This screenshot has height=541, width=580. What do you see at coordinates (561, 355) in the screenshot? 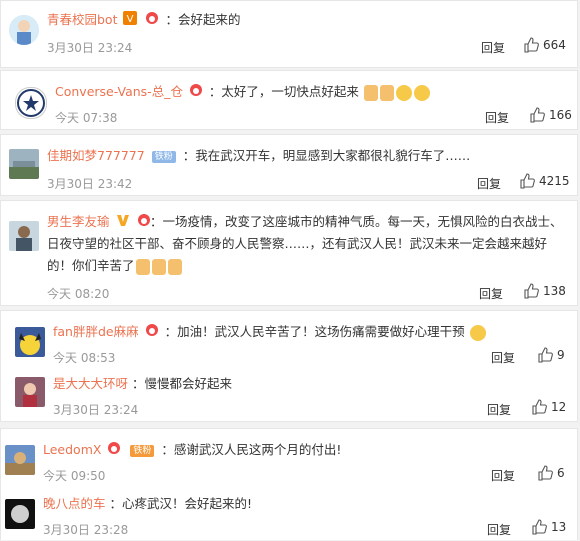
I see `like-count: 9` at bounding box center [561, 355].